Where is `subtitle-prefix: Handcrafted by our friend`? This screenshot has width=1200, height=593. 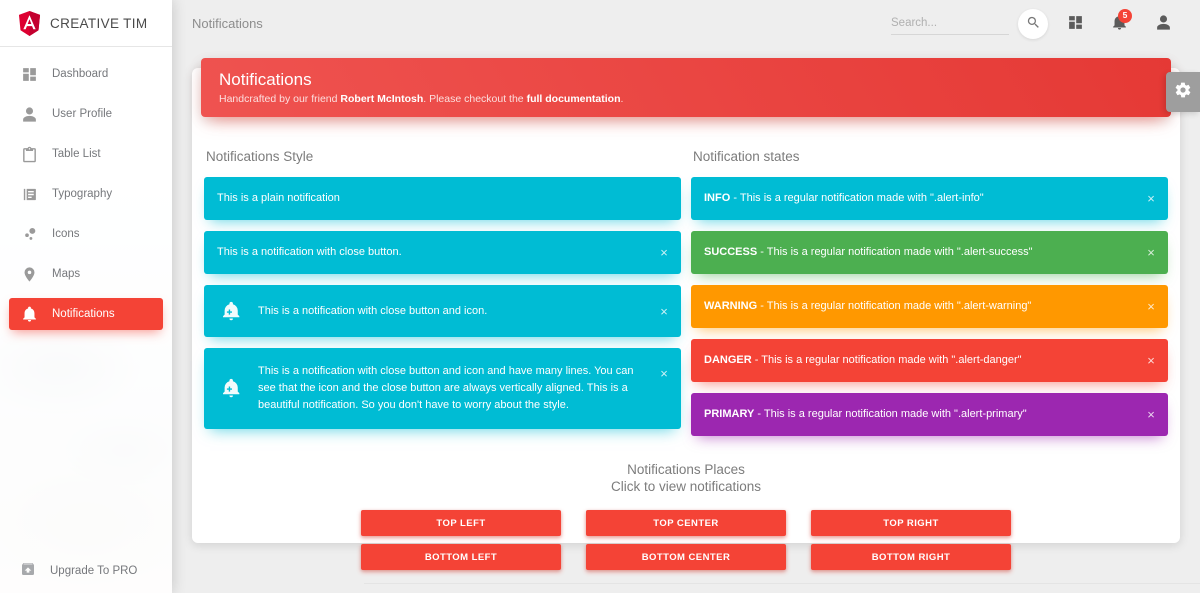
subtitle-prefix: Handcrafted by our friend is located at coordinates (280, 99).